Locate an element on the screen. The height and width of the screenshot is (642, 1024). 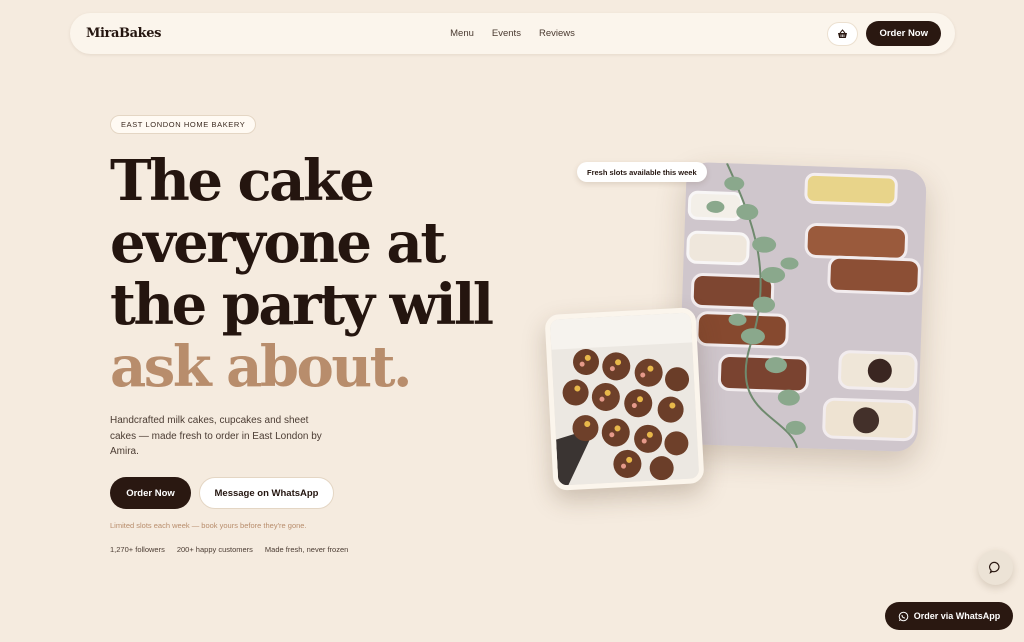
whatsapp-button-label: Order via WhatsApp is located at coordinates (957, 616).